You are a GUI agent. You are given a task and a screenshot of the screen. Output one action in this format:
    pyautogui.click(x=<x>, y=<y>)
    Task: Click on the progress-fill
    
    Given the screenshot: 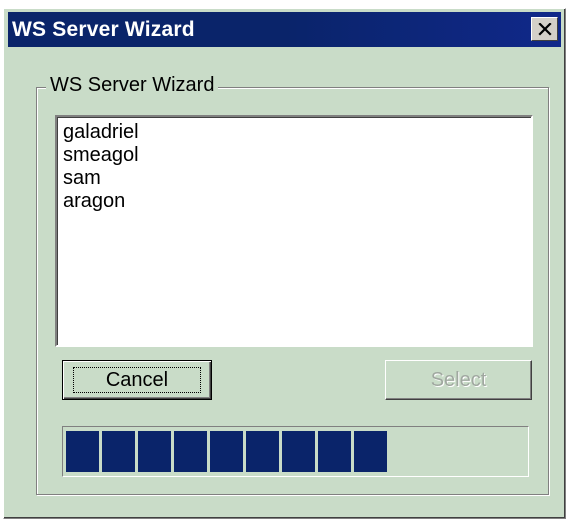 What is the action you would take?
    pyautogui.click(x=227, y=451)
    